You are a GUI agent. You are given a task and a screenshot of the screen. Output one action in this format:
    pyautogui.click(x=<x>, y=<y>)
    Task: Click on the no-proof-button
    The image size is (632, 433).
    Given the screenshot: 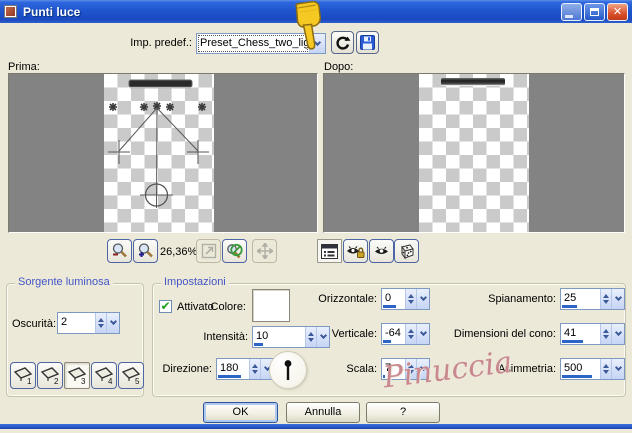 What is the action you would take?
    pyautogui.click(x=234, y=251)
    